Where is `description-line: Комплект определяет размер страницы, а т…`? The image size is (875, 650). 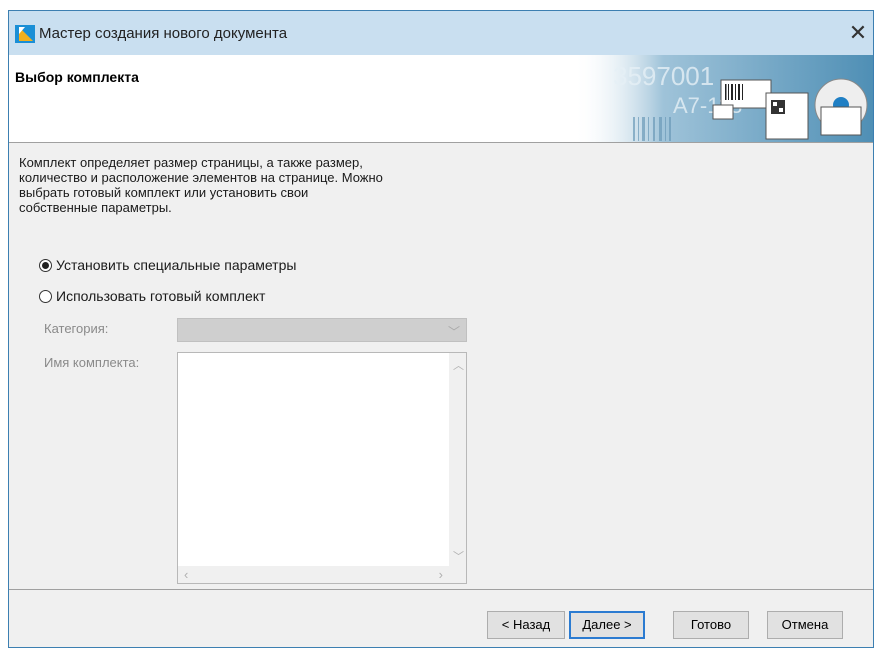
description-line: Комплект определяет размер страницы, а т… is located at coordinates (191, 162).